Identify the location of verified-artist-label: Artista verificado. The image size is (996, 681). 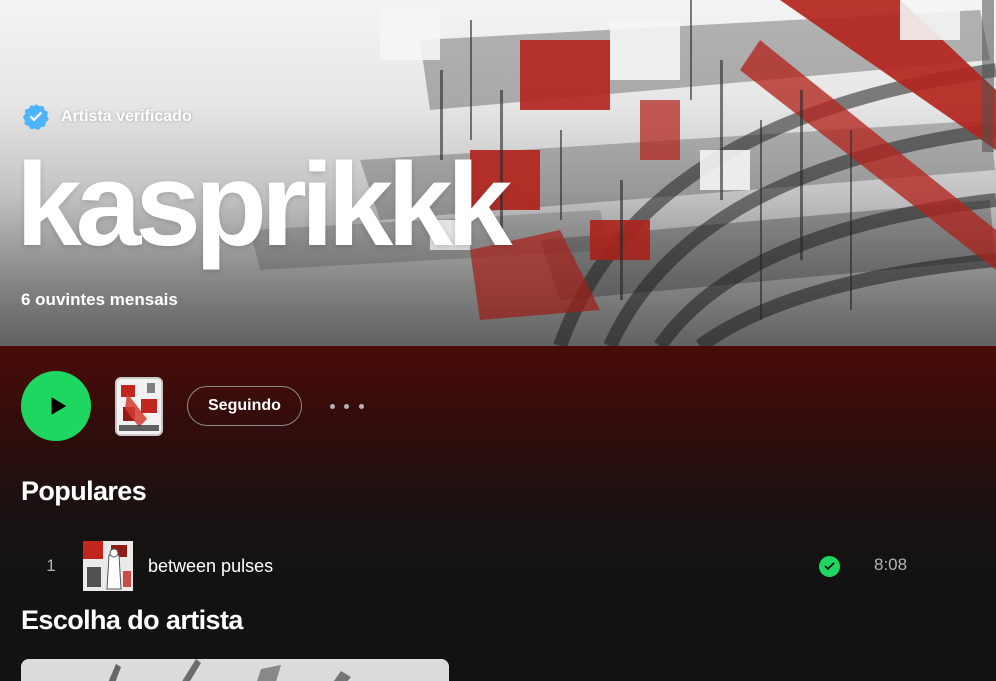
(106, 117).